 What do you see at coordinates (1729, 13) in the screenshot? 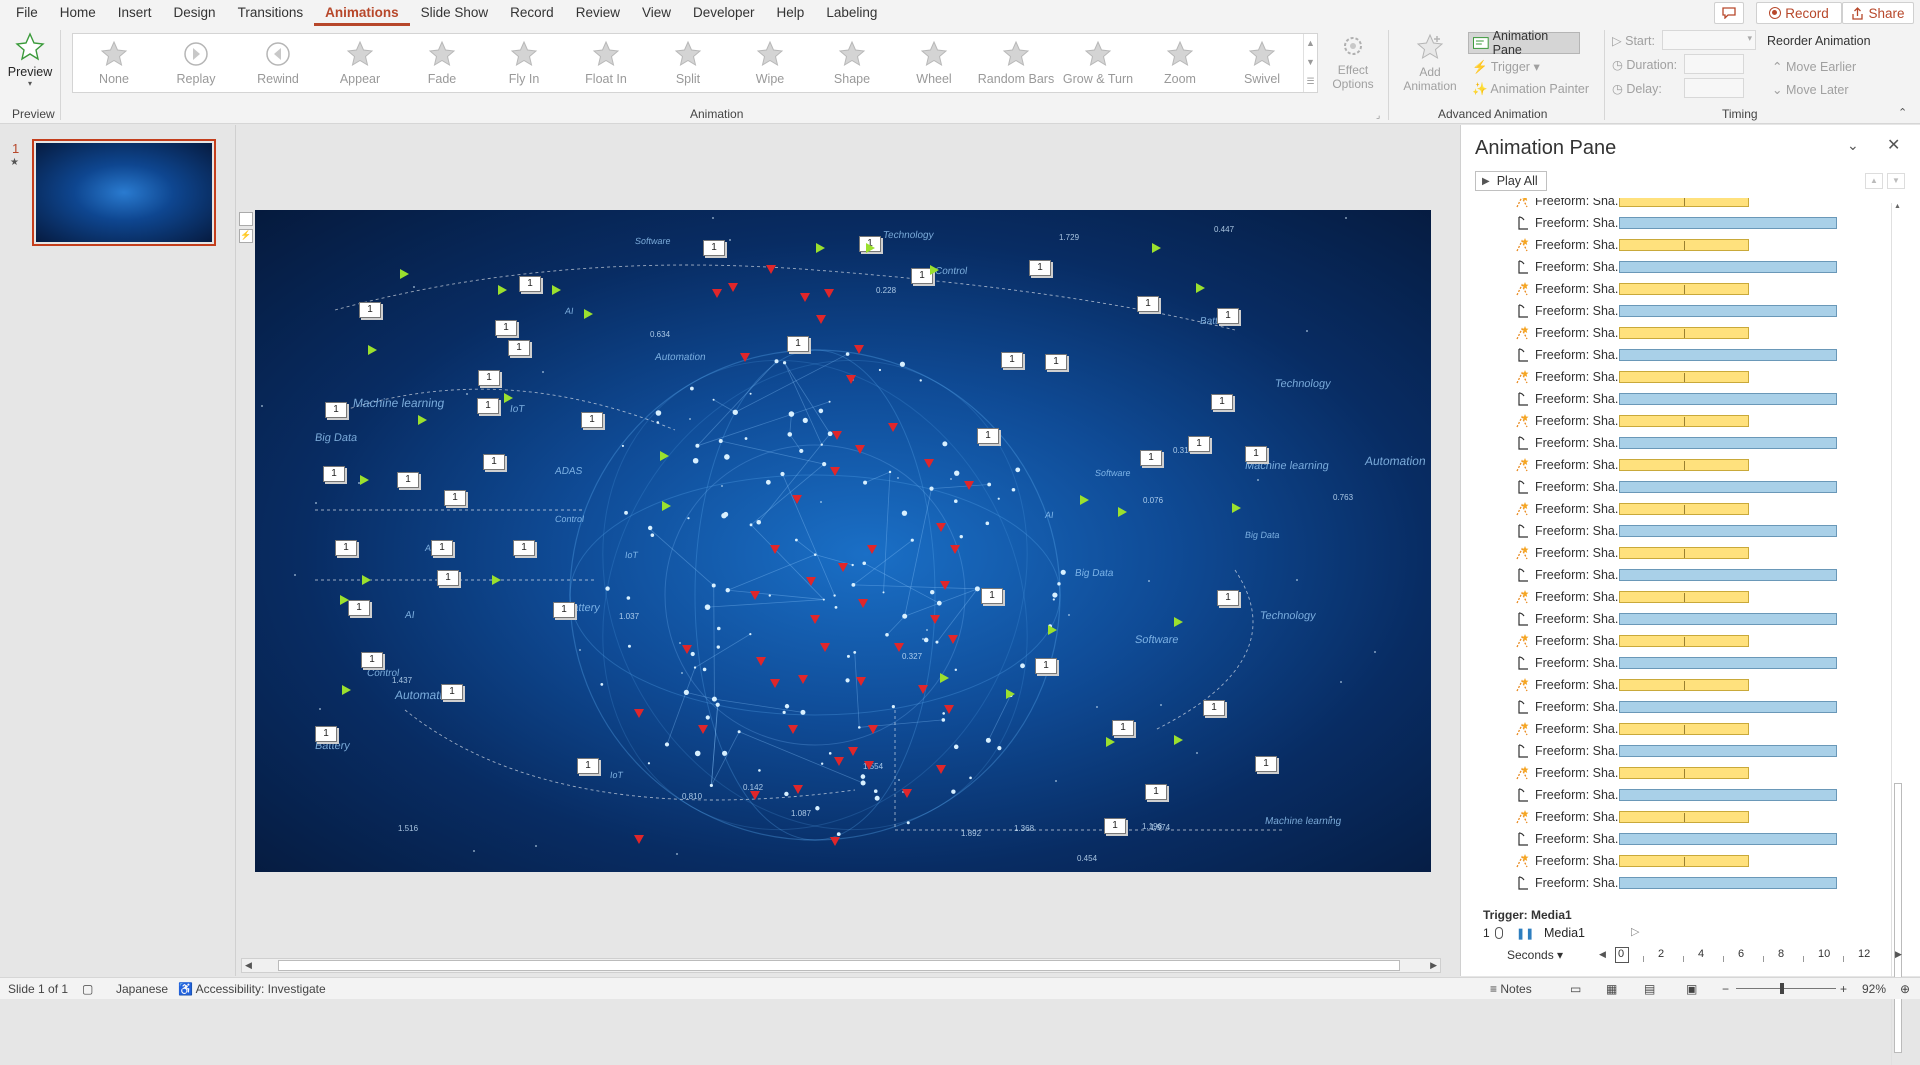
I see `comments-button` at bounding box center [1729, 13].